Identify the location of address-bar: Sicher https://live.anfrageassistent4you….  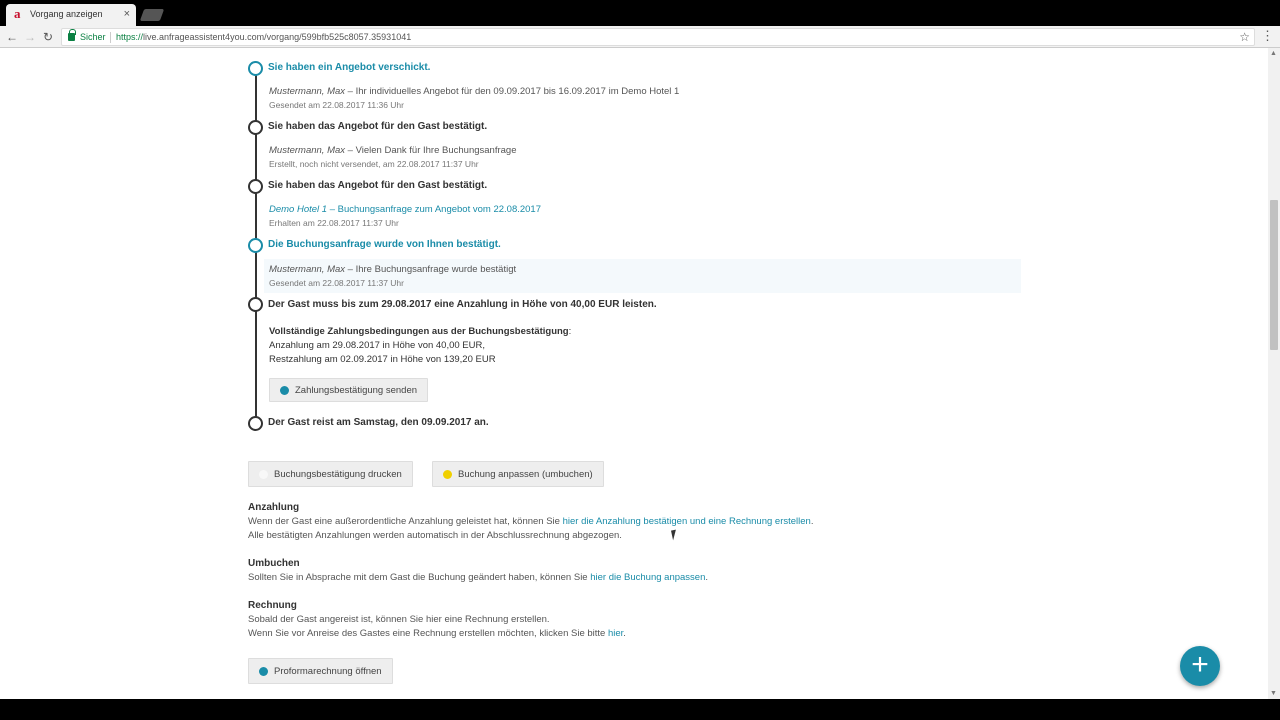
(658, 37).